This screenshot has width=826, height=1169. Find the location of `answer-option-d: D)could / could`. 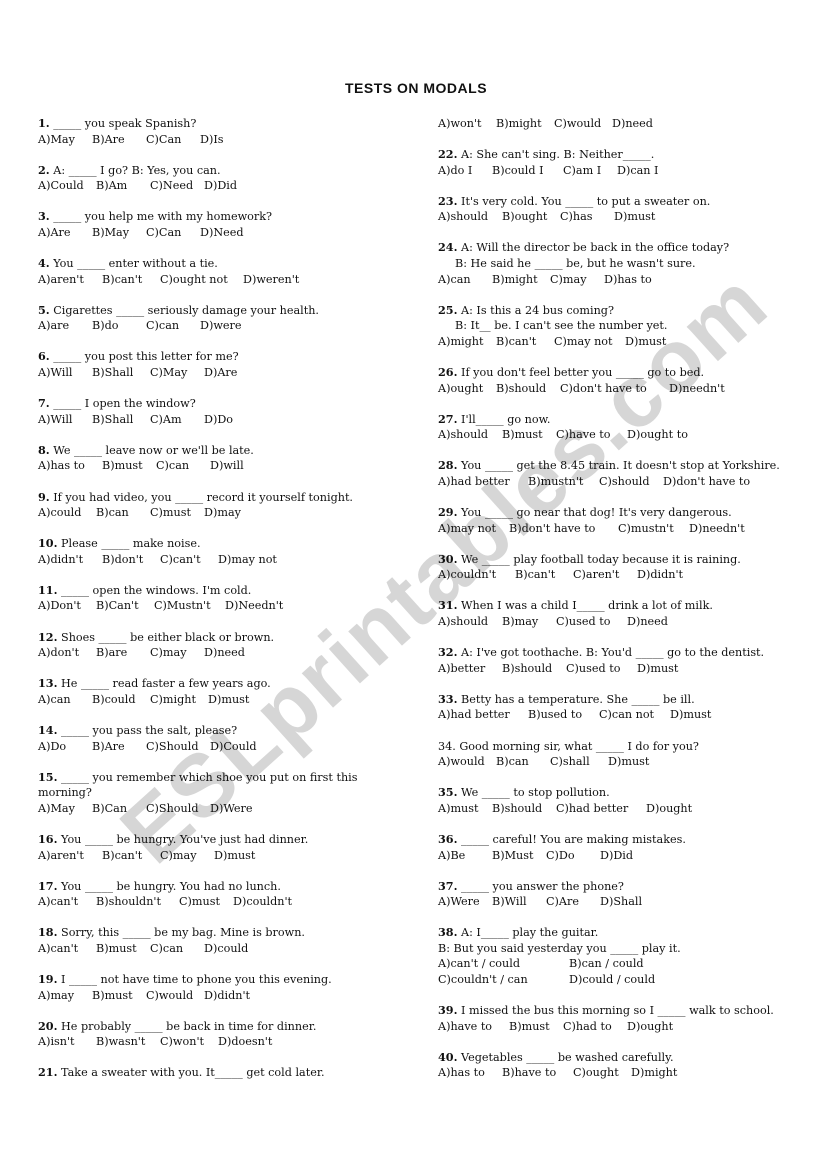

answer-option-d: D)could / could is located at coordinates (639, 980).